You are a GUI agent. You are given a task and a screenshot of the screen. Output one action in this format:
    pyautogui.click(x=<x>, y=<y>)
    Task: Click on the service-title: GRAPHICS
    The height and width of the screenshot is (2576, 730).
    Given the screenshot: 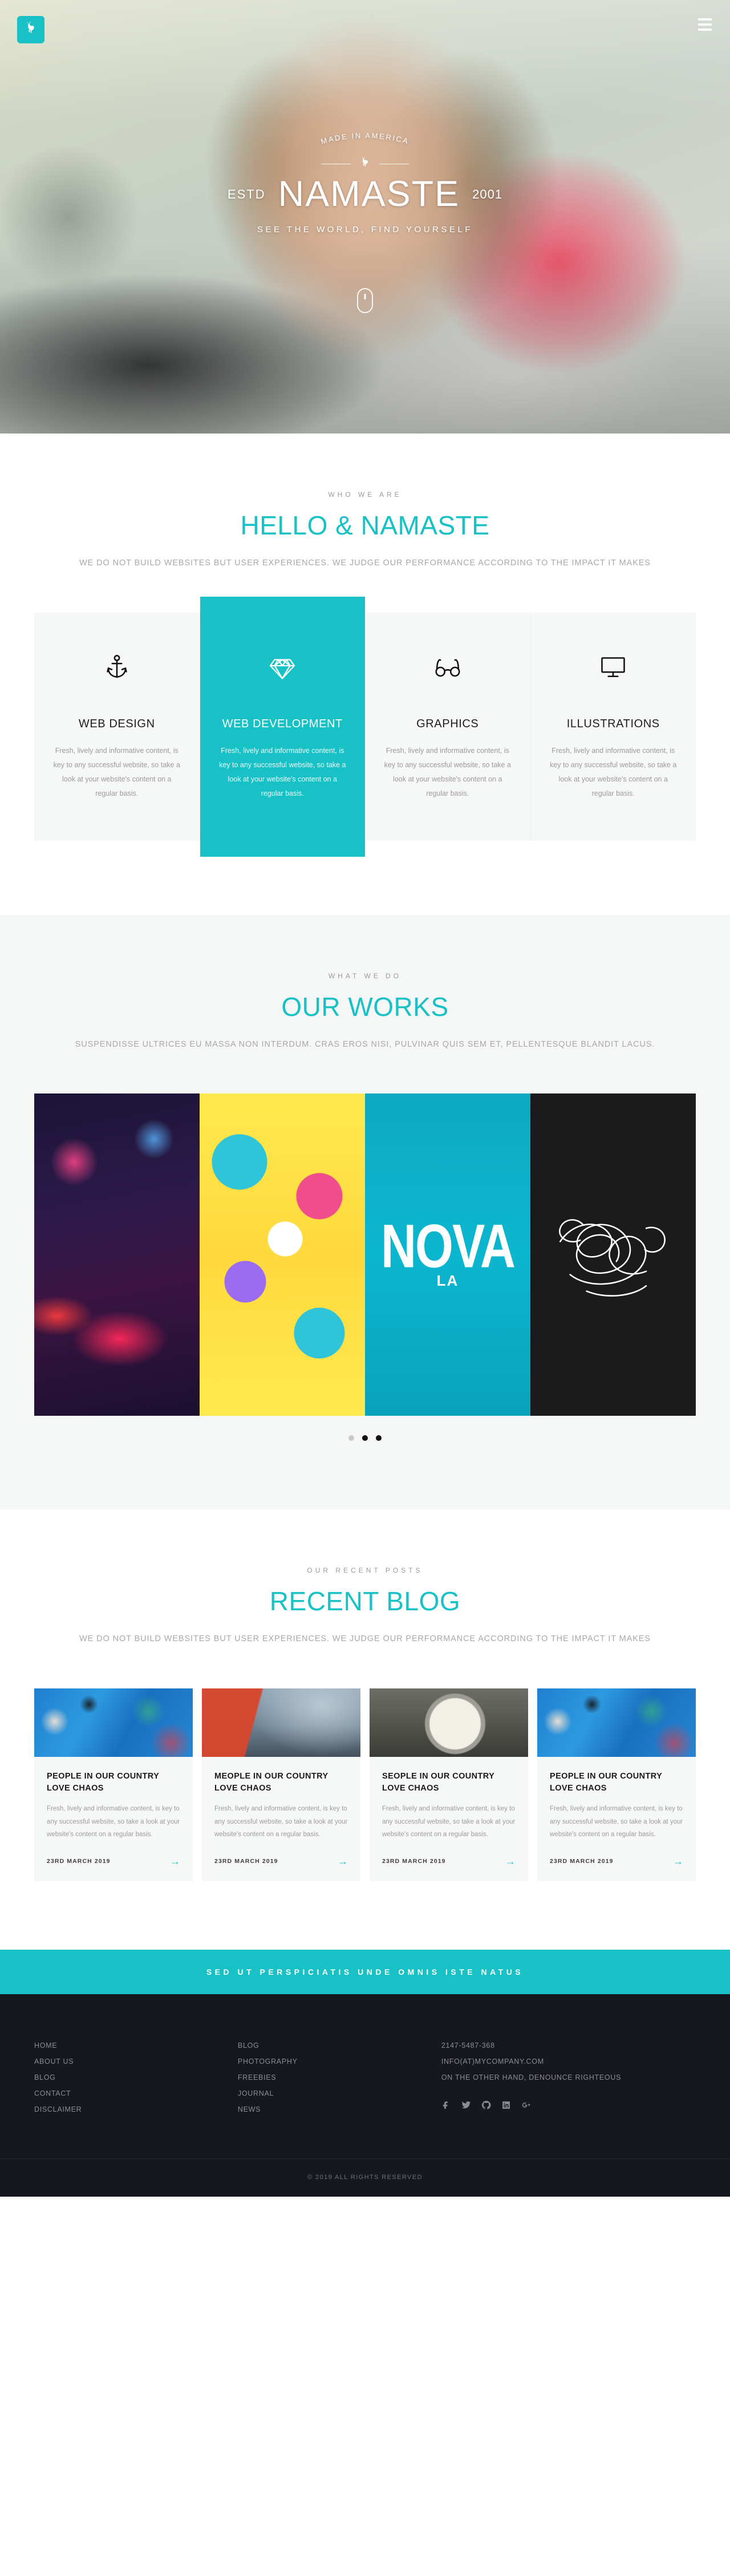 What is the action you would take?
    pyautogui.click(x=447, y=724)
    